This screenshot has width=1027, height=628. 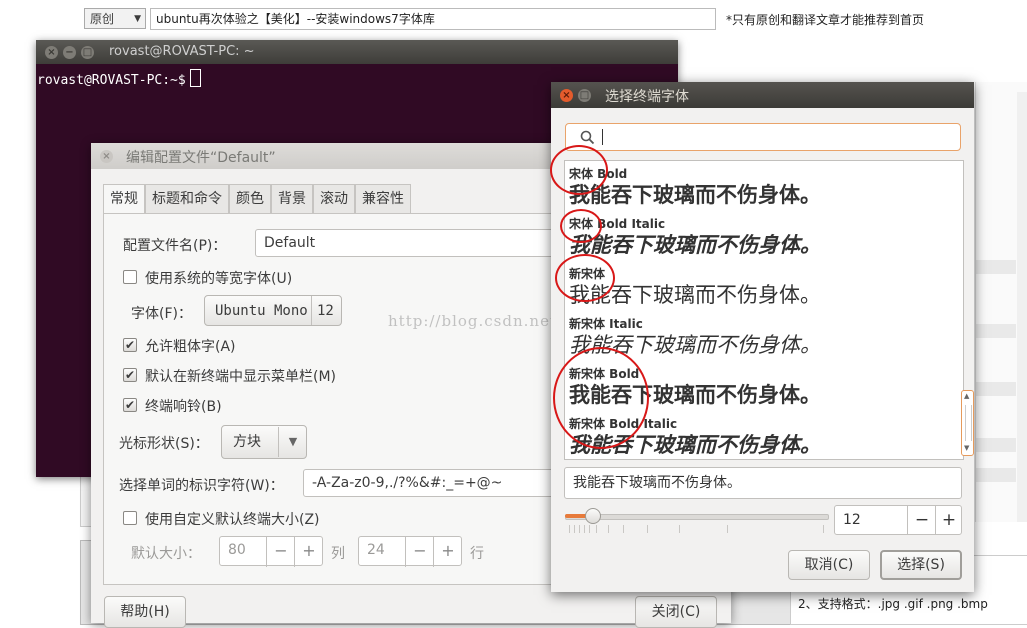 I want to click on cursor-shape-dropdown: 方块 ▼, so click(x=264, y=442).